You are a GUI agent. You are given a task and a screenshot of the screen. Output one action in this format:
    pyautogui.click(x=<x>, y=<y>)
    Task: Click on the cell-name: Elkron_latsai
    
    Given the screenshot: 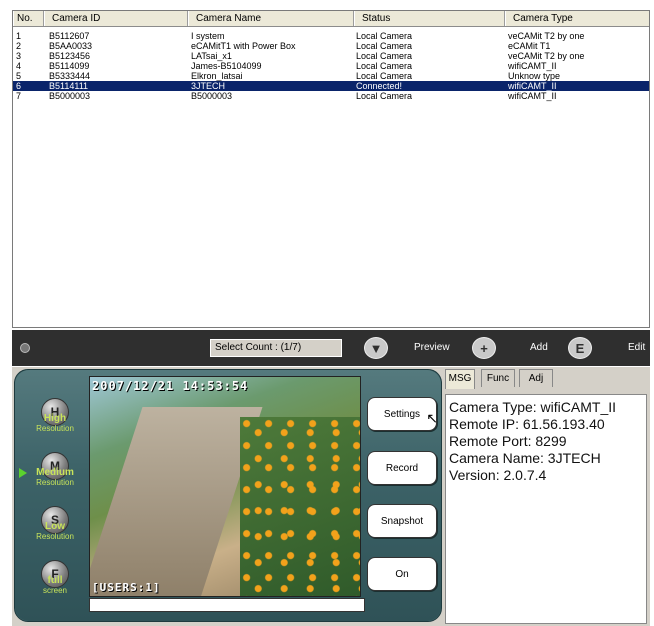 What is the action you would take?
    pyautogui.click(x=217, y=76)
    